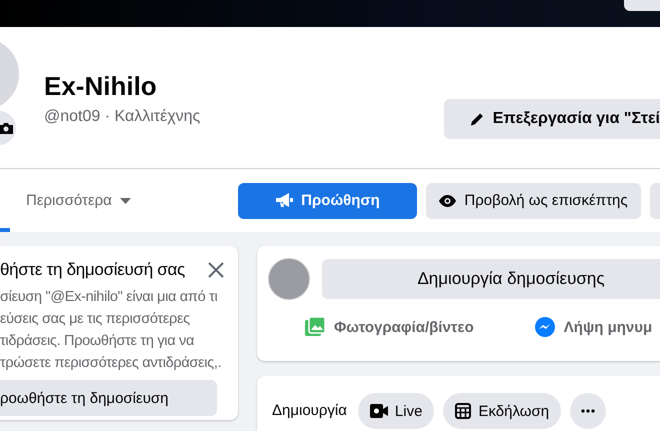 This screenshot has height=431, width=660. What do you see at coordinates (477, 119) in the screenshot?
I see `pencil-icon` at bounding box center [477, 119].